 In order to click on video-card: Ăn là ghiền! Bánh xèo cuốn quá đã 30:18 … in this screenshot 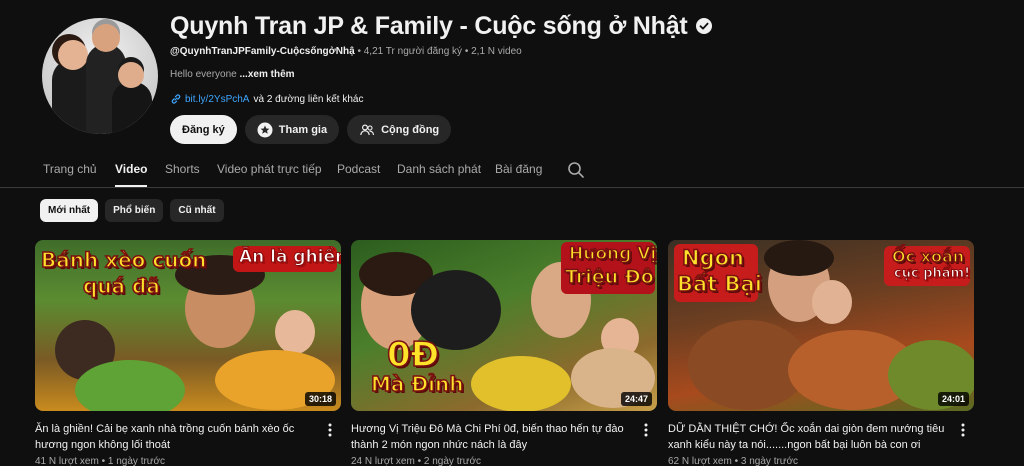, I will do `click(188, 353)`.